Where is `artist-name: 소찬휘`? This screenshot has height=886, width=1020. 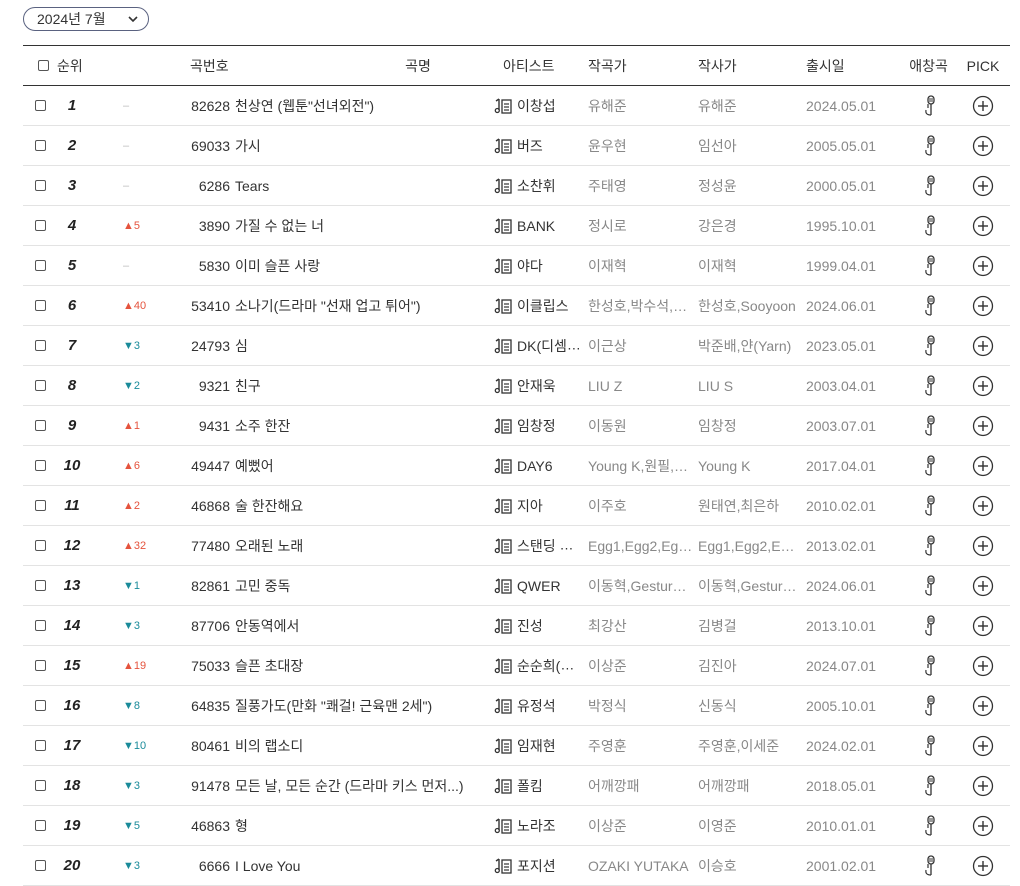 artist-name: 소찬휘 is located at coordinates (536, 186).